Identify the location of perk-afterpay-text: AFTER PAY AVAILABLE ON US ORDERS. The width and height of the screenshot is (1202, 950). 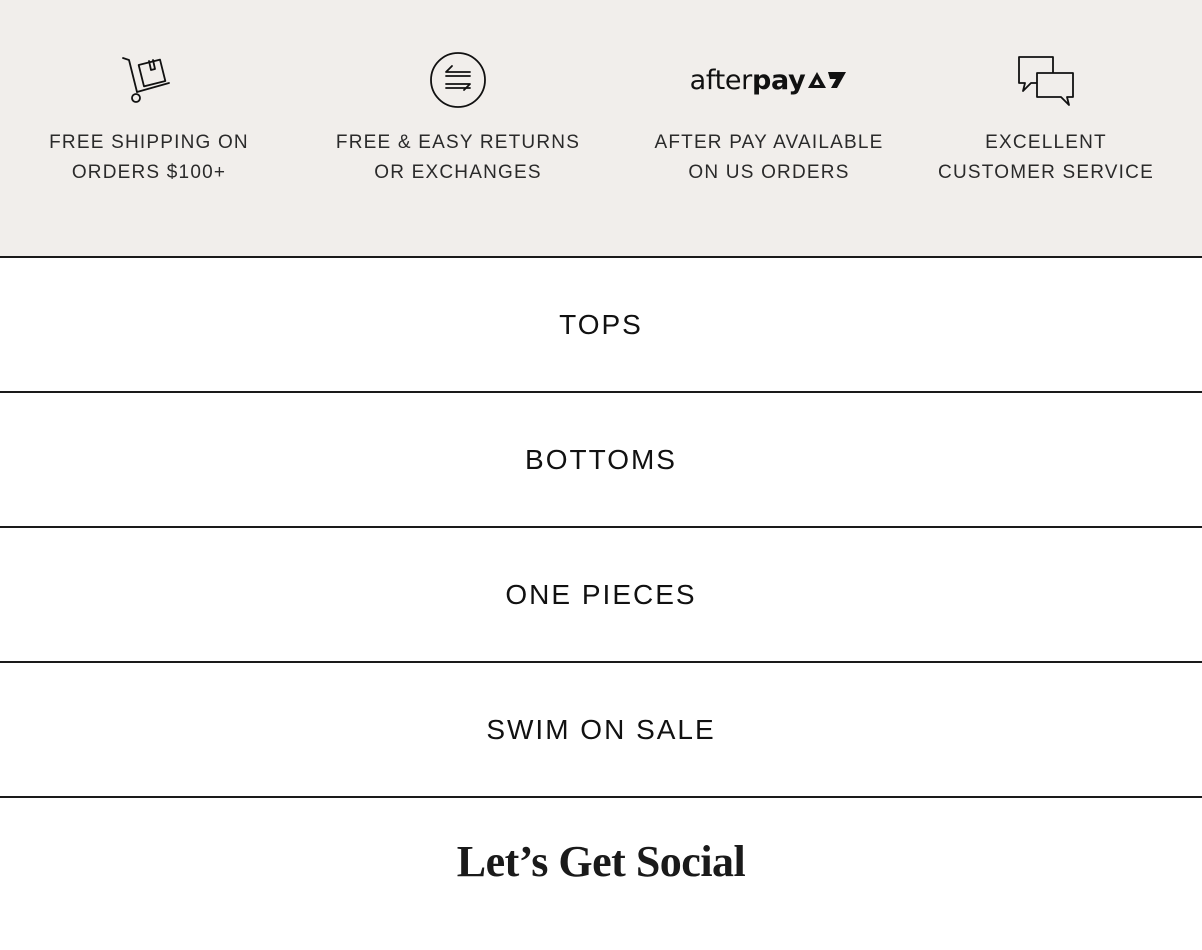
(769, 157).